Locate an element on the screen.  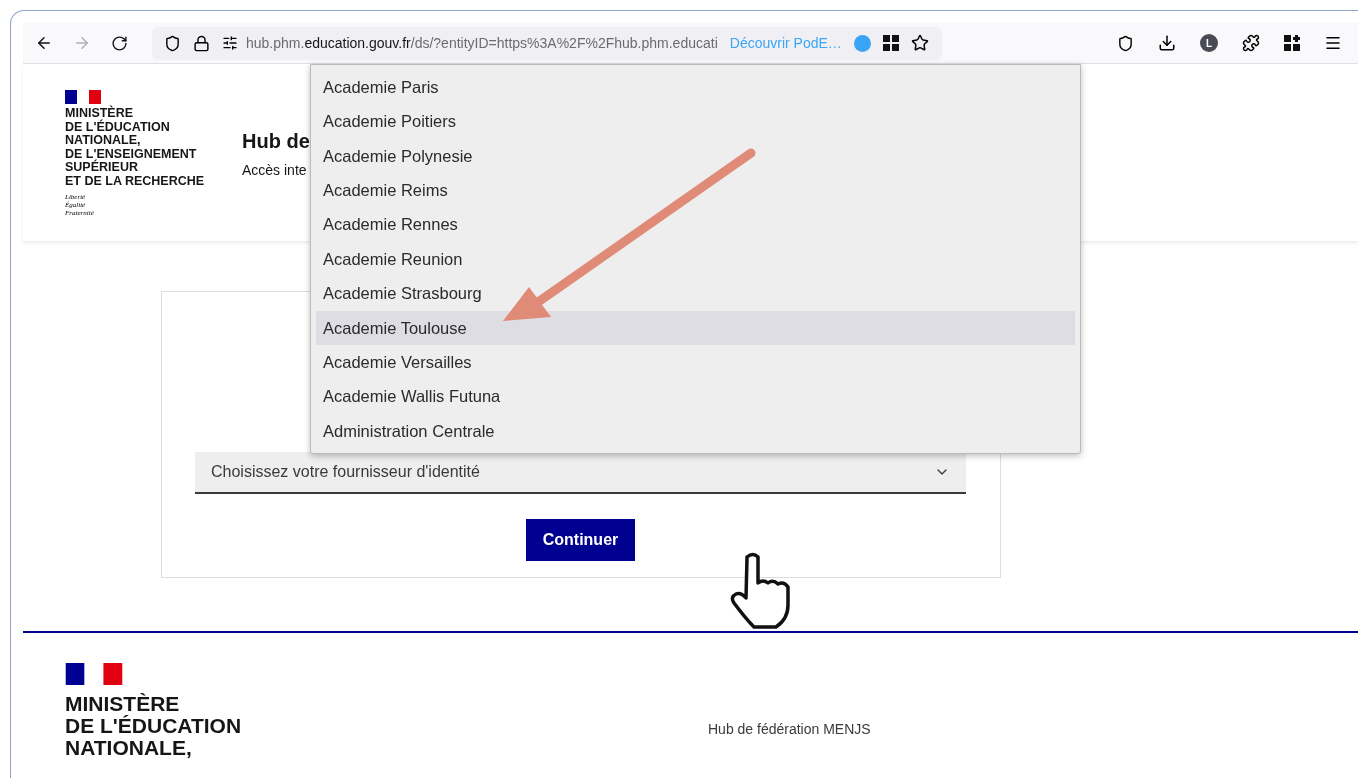
shield-icon is located at coordinates (172, 43).